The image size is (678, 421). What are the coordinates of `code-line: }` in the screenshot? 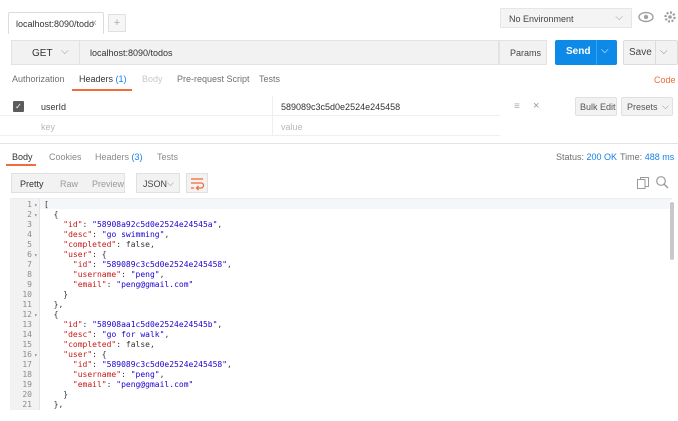 It's located at (56, 294).